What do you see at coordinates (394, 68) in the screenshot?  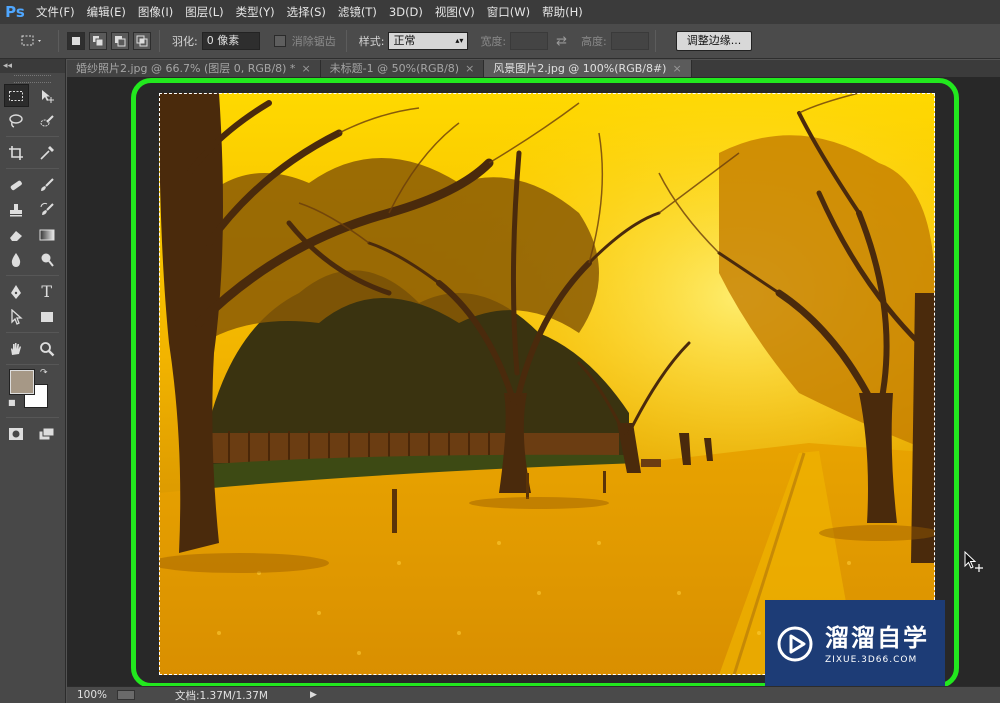 I see `document-tab-label: 未标题-1 @ 50%(RGB/8)` at bounding box center [394, 68].